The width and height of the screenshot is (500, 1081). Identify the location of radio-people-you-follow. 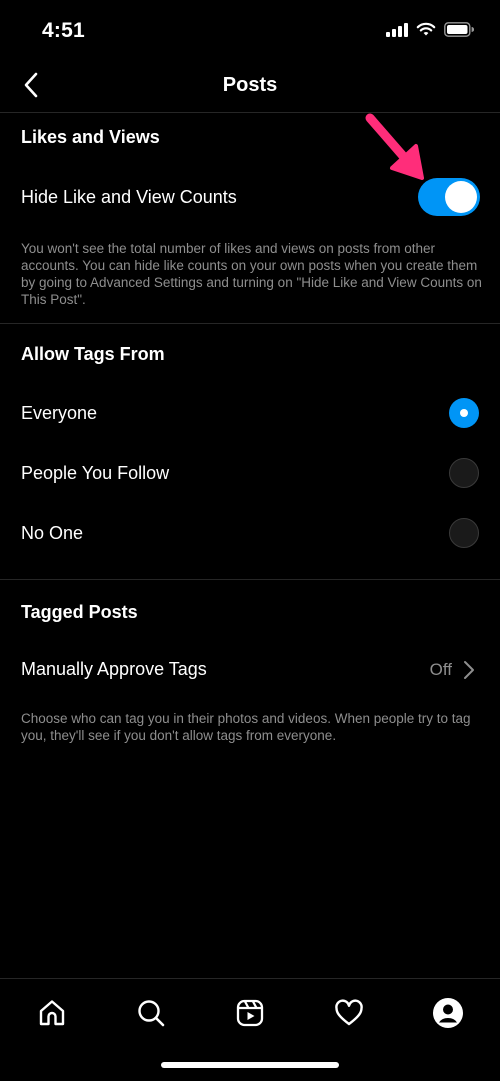
(464, 473).